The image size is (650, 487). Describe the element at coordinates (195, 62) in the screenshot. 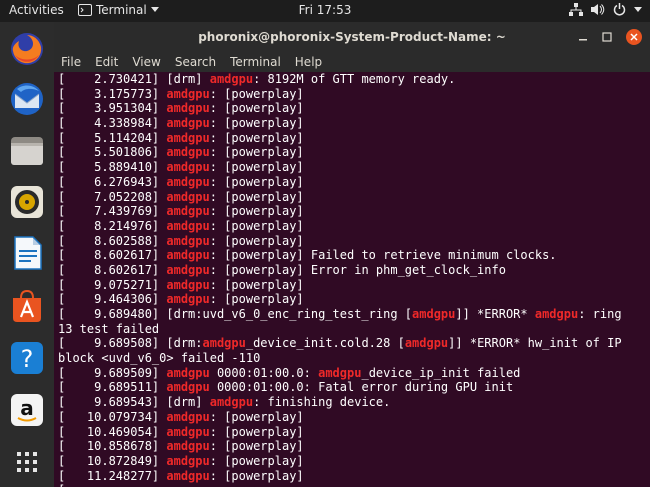

I see `menu-search: Search` at that location.